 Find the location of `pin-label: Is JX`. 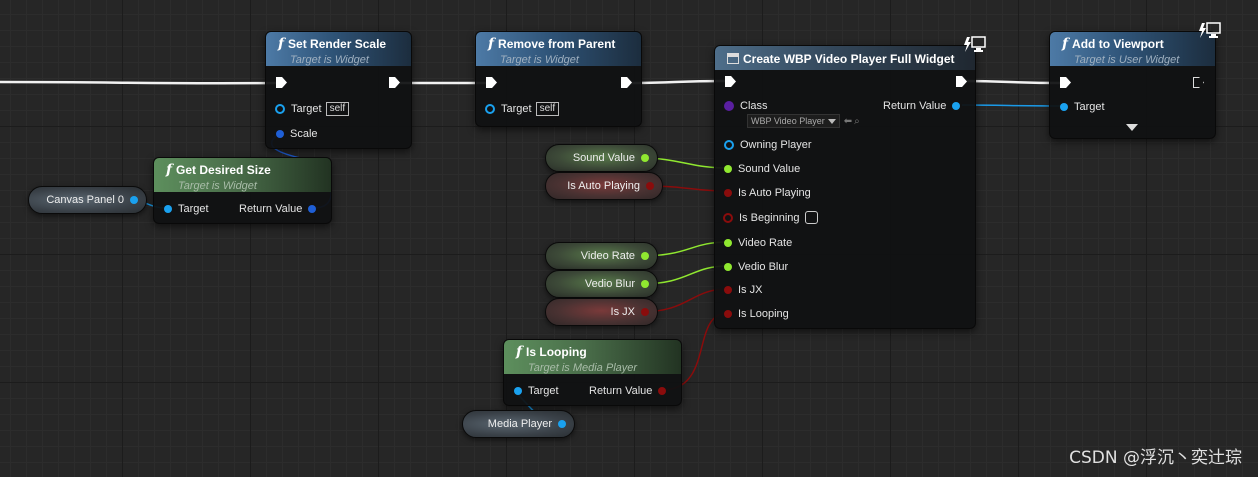

pin-label: Is JX is located at coordinates (750, 290).